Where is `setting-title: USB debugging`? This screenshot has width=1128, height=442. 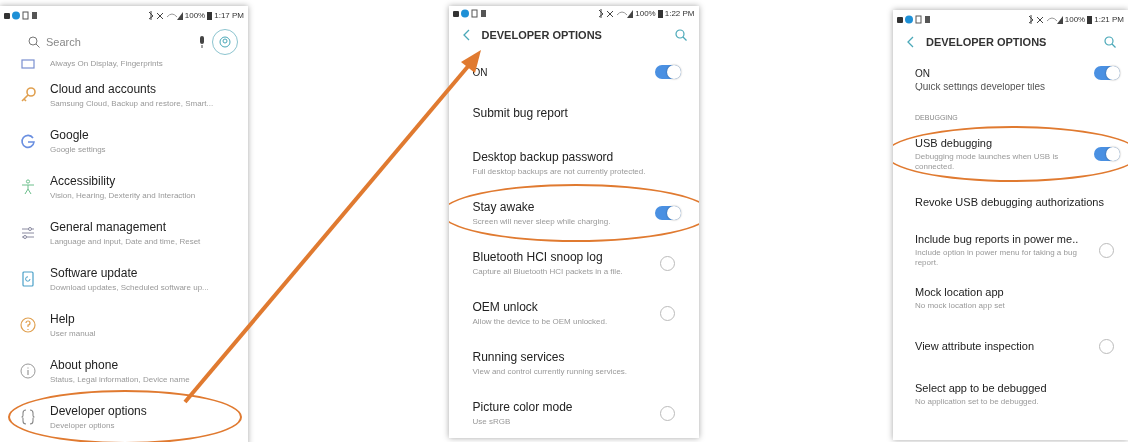
setting-title: USB debugging is located at coordinates (999, 142).